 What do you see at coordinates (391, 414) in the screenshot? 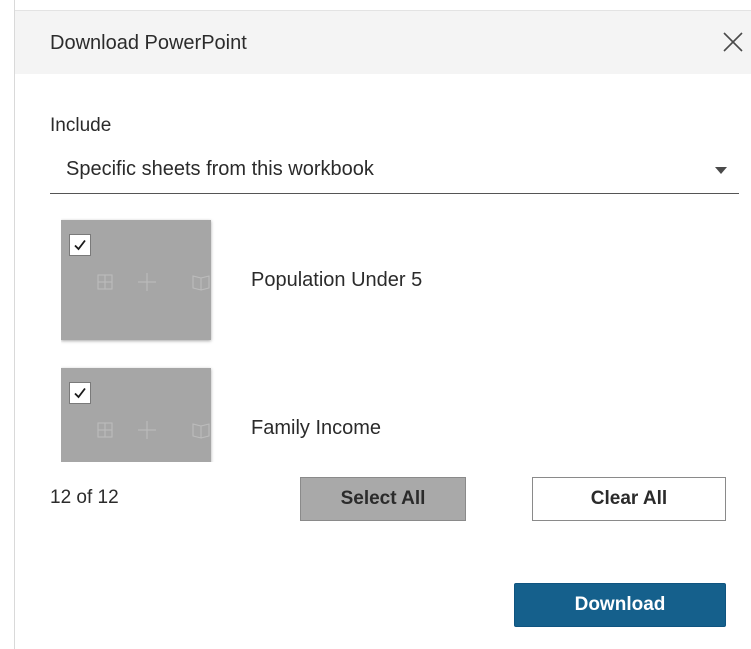
I see `sheet-item: Family Income` at bounding box center [391, 414].